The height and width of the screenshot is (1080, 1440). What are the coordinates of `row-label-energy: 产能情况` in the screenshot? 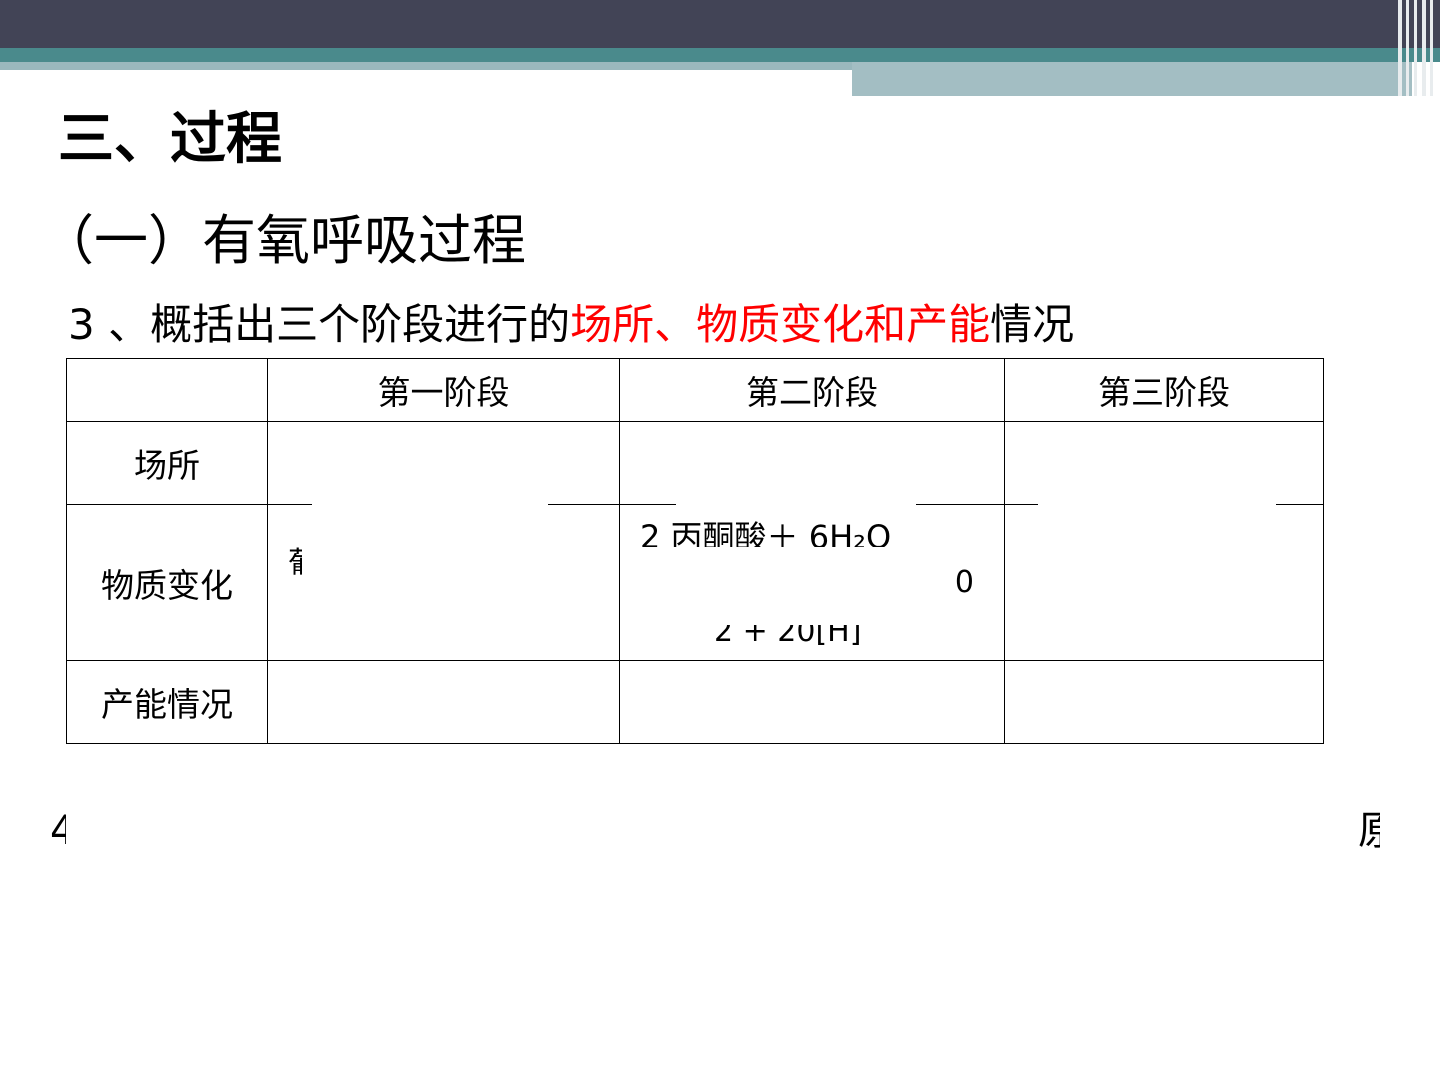 It's located at (167, 702).